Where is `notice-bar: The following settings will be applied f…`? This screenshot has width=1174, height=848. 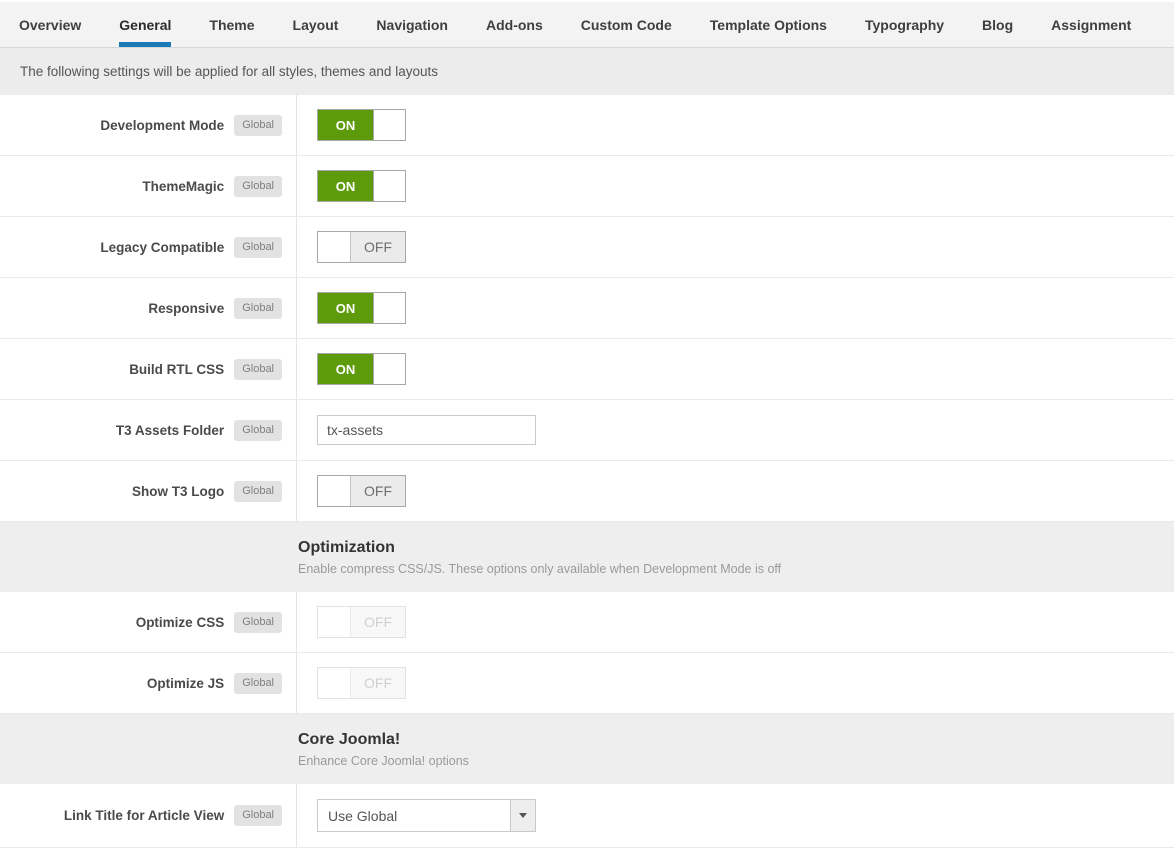
notice-bar: The following settings will be applied f… is located at coordinates (587, 71).